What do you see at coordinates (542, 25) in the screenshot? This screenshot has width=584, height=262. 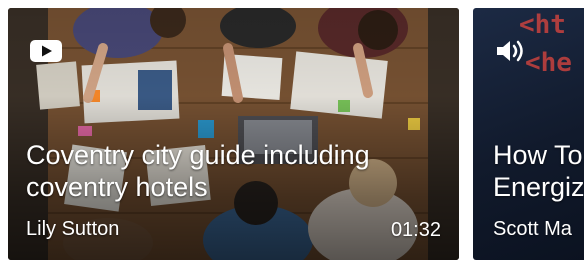 I see `code-text-line: <ht` at bounding box center [542, 25].